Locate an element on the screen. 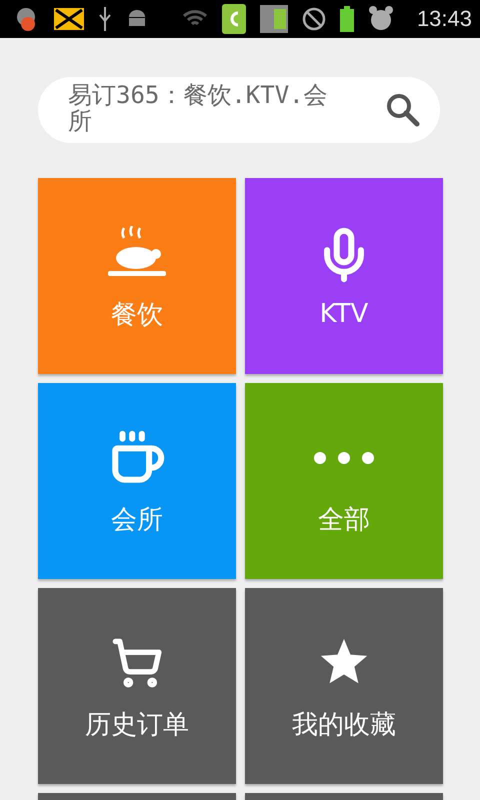 Image resolution: width=480 pixels, height=800 pixels. search-field: 易订365：餐饮.KTV.会所 is located at coordinates (239, 110).